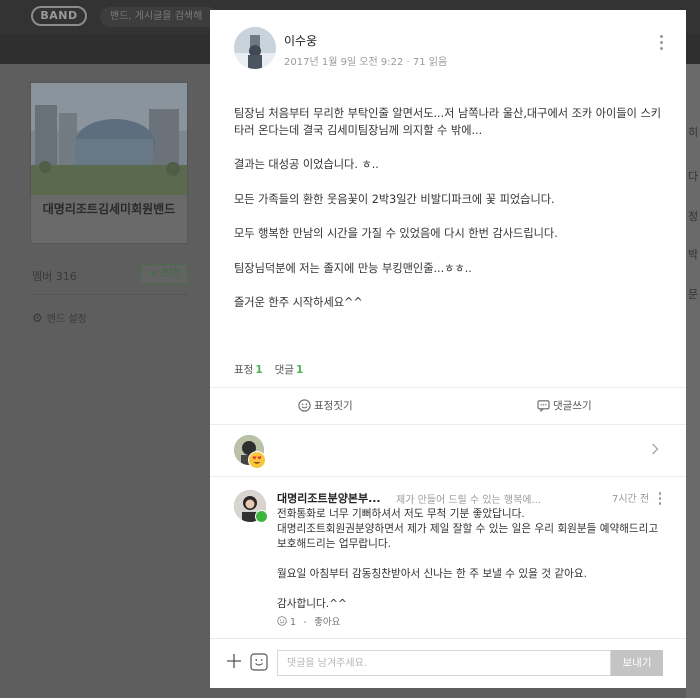 The width and height of the screenshot is (700, 698). What do you see at coordinates (693, 254) in the screenshot?
I see `right-panel-text: 박` at bounding box center [693, 254].